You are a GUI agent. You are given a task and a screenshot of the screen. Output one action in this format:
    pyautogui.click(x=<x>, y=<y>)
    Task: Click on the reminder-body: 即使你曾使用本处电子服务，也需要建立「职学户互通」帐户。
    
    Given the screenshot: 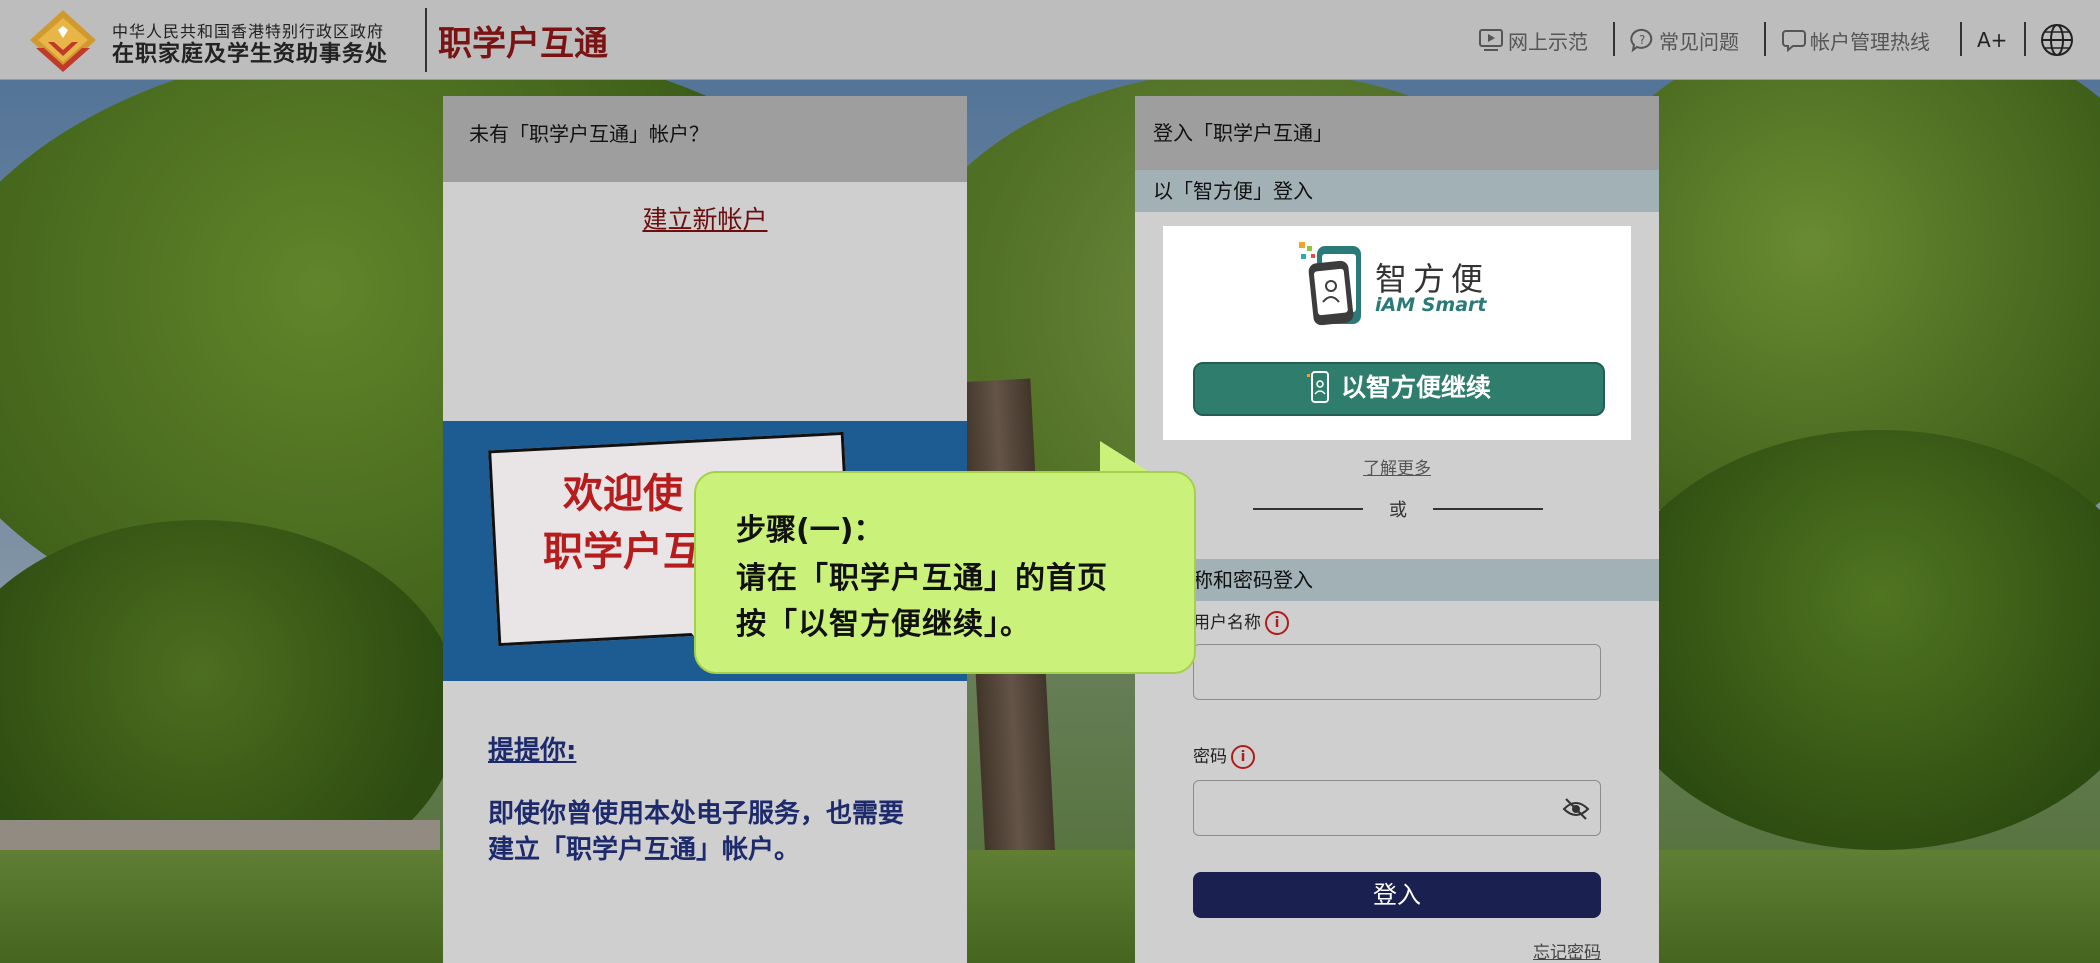 What is the action you would take?
    pyautogui.click(x=696, y=832)
    